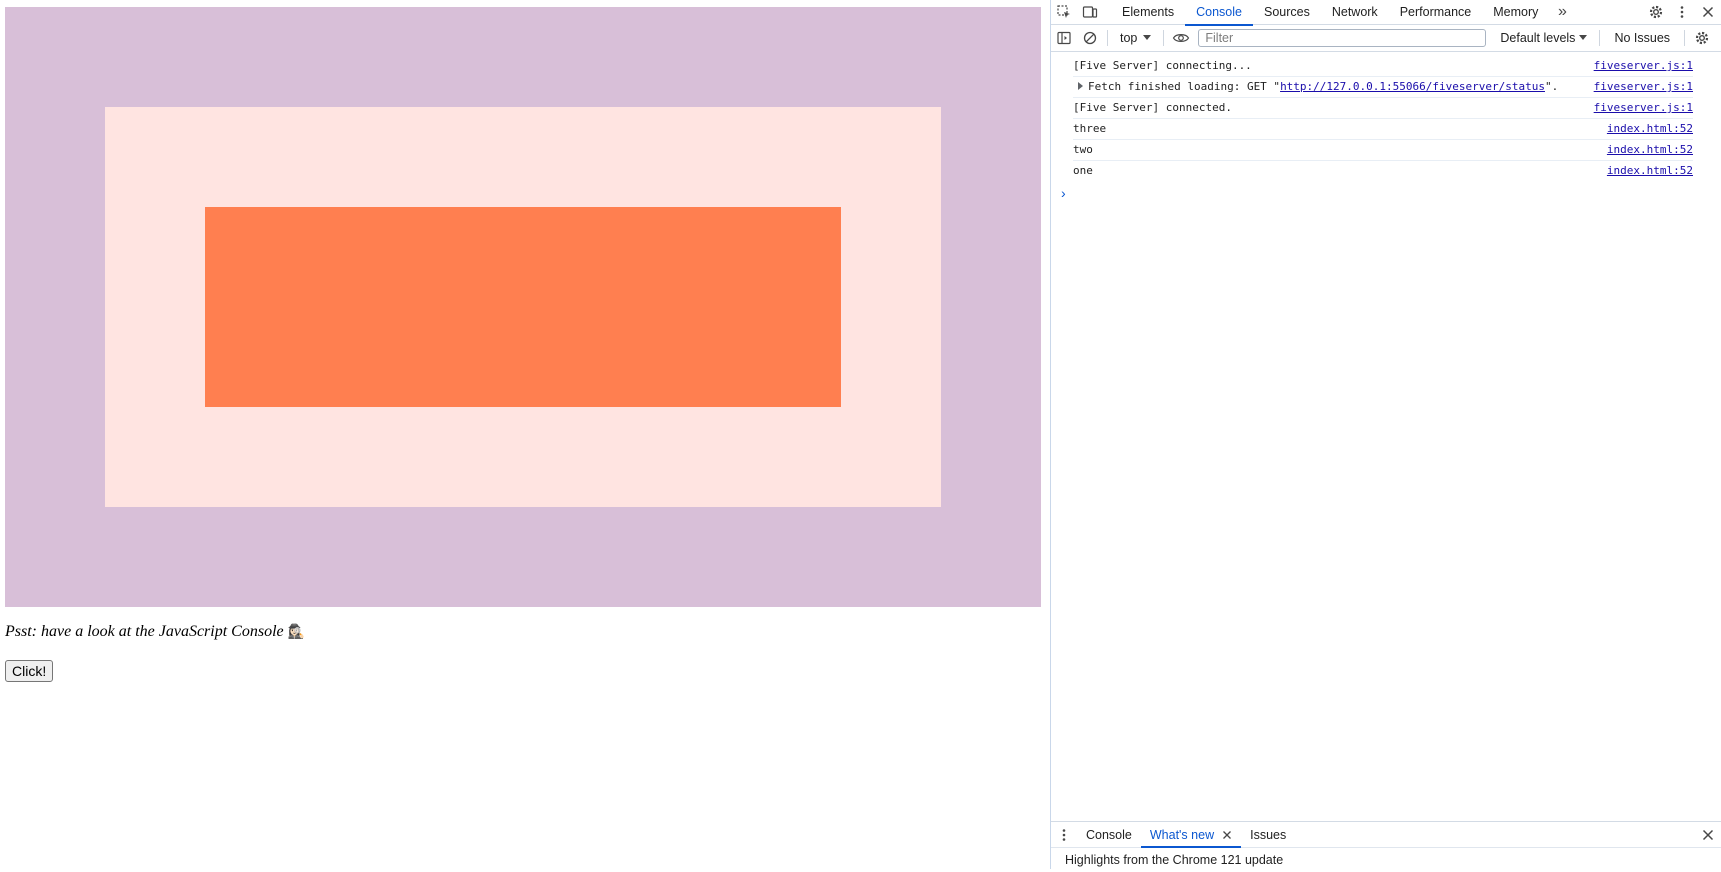 The image size is (1721, 872). What do you see at coordinates (1090, 12) in the screenshot?
I see `device-toolbar-icon` at bounding box center [1090, 12].